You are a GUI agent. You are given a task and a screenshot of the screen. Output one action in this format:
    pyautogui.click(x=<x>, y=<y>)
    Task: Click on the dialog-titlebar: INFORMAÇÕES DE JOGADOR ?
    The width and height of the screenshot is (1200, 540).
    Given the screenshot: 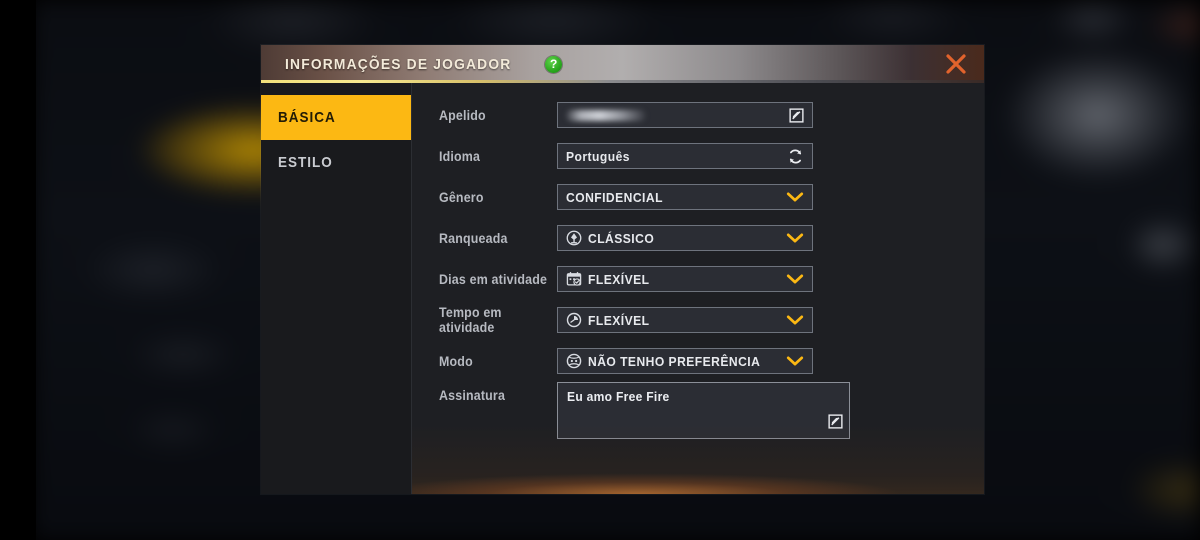 What is the action you would take?
    pyautogui.click(x=622, y=64)
    